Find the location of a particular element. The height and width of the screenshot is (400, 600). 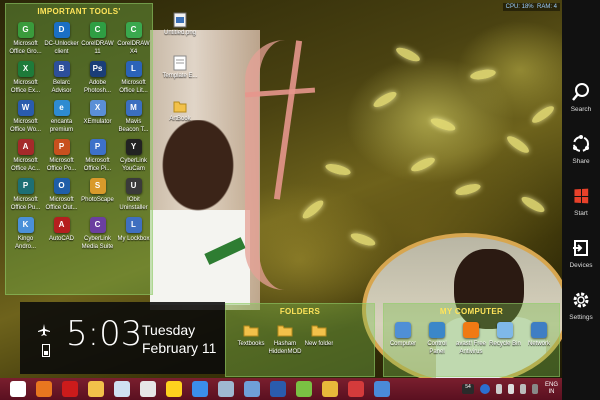

start-icon is located at coordinates (18, 389).